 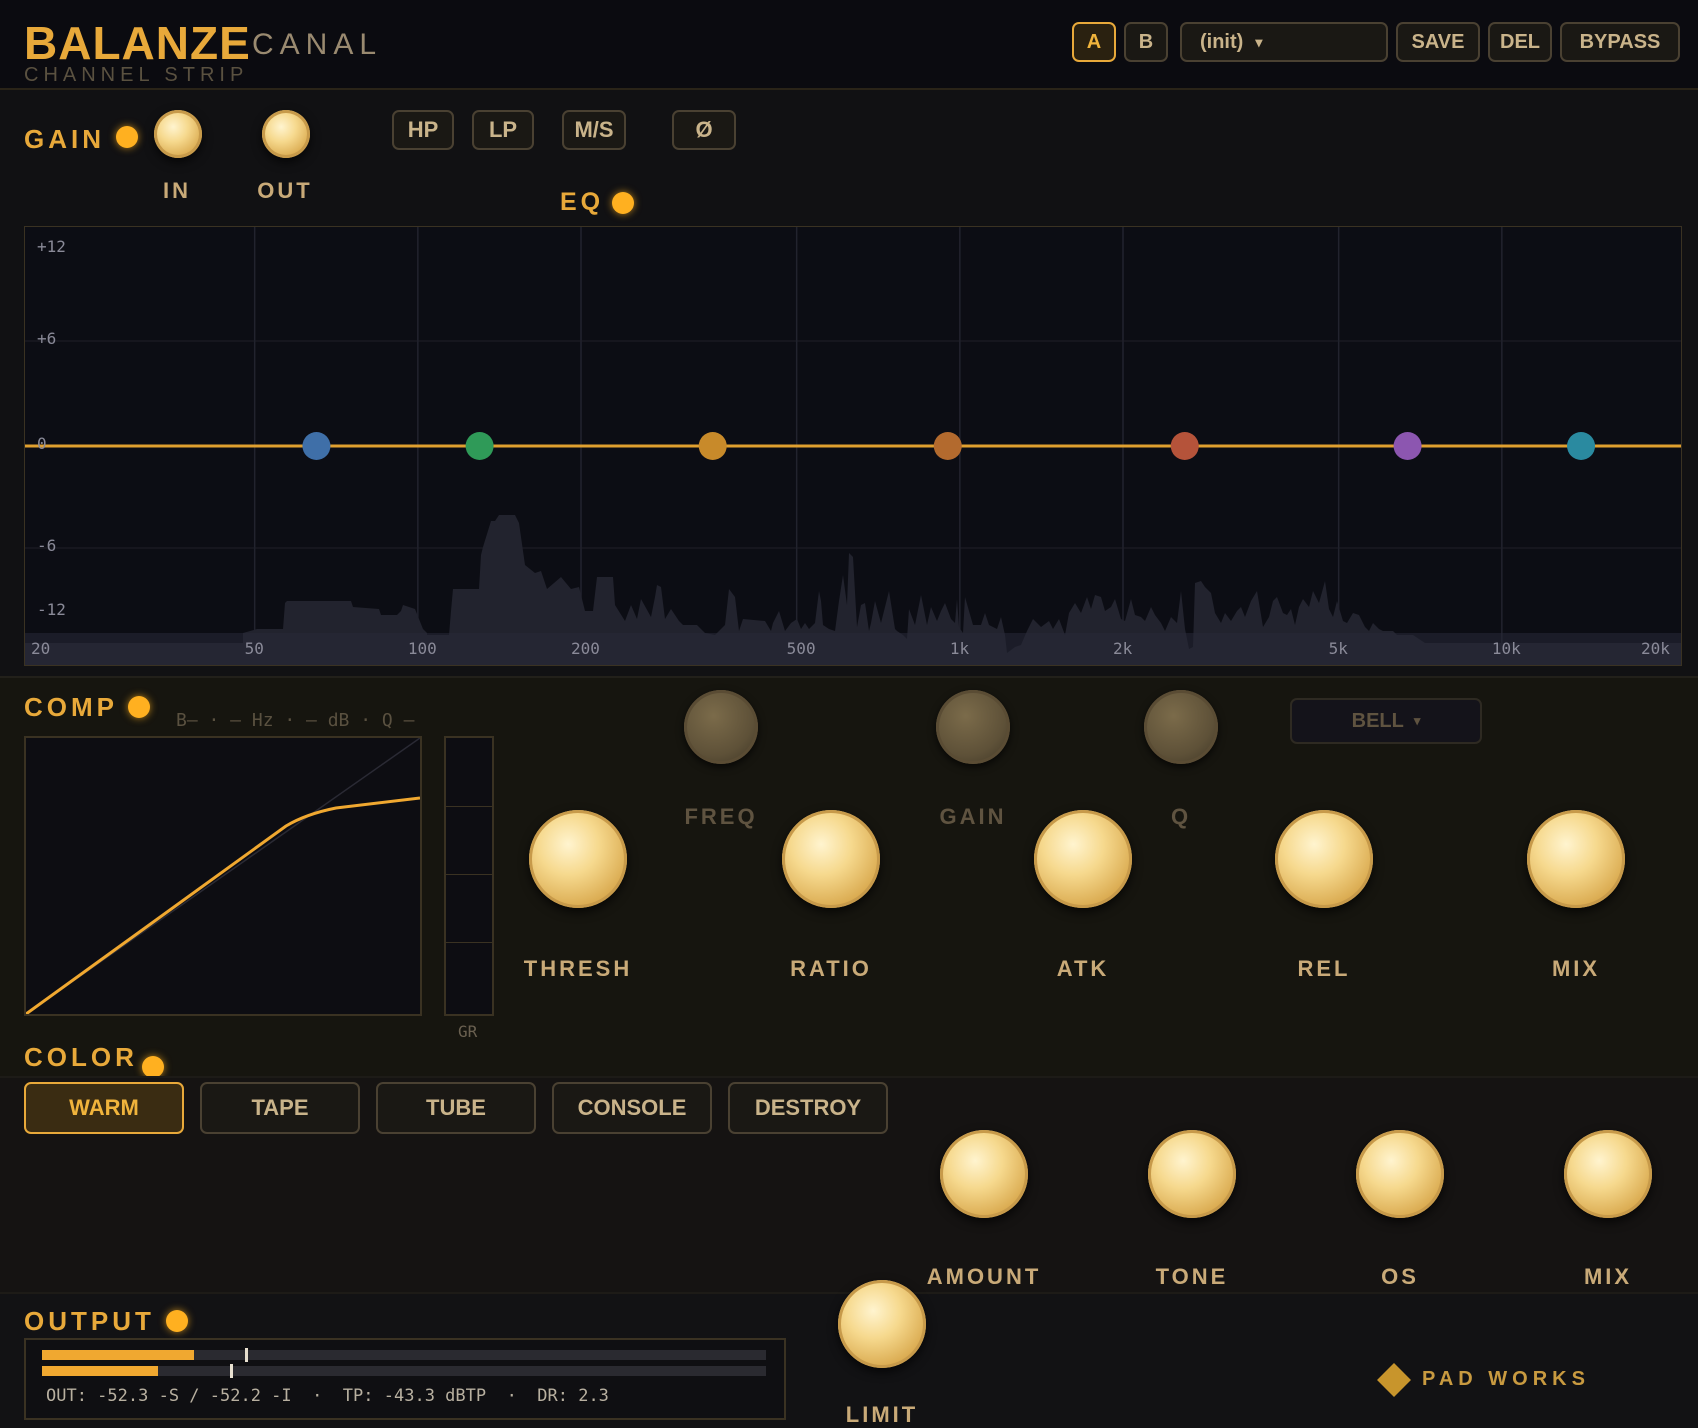 I want to click on eq-enable-led, so click(x=623, y=203).